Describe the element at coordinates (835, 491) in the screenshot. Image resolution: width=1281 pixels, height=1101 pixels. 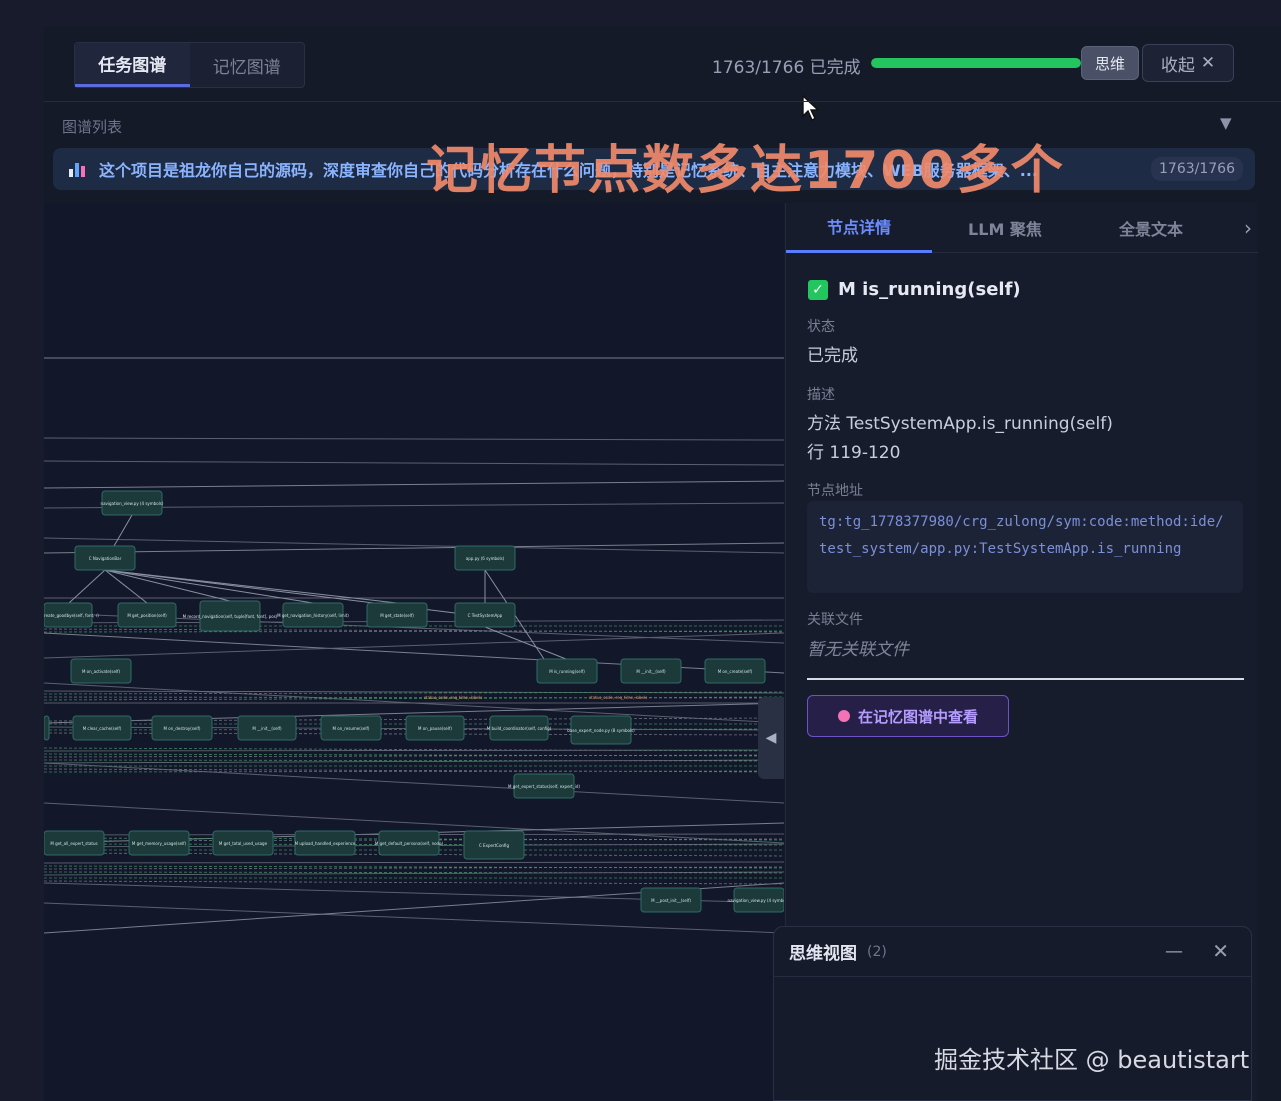
I see `node-address-label: 节点地址` at that location.